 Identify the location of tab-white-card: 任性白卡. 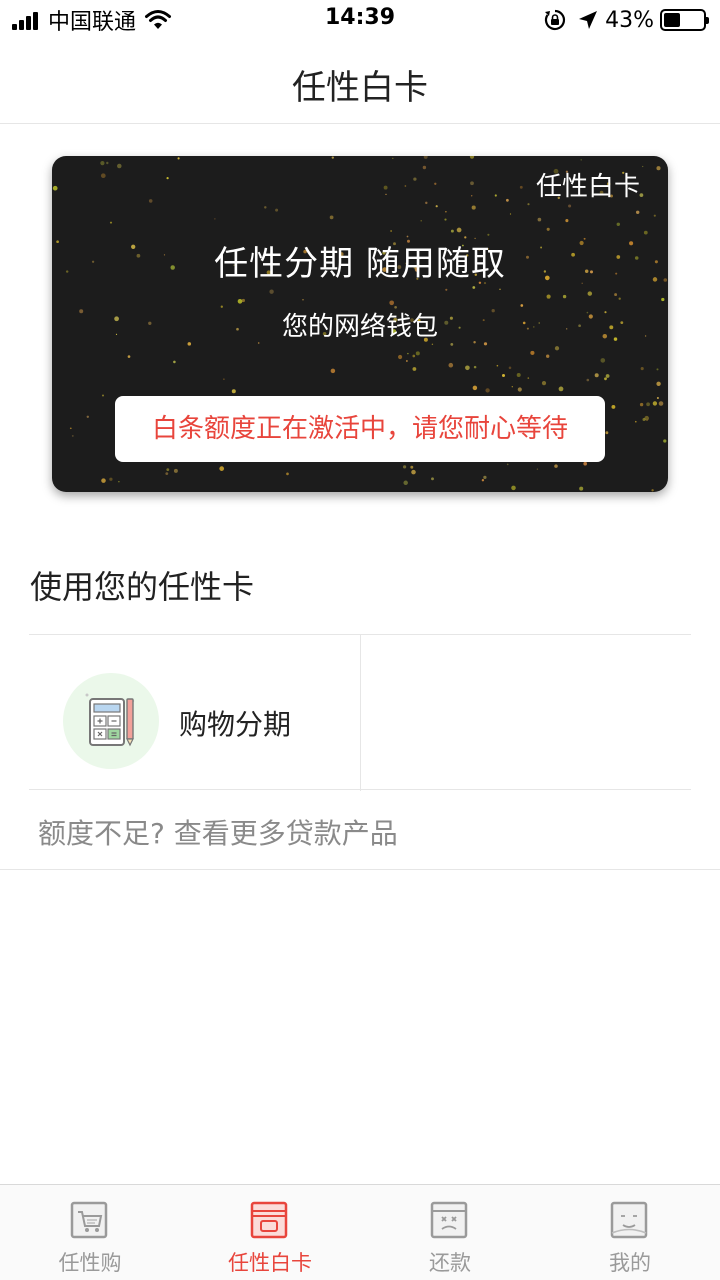
(270, 1232).